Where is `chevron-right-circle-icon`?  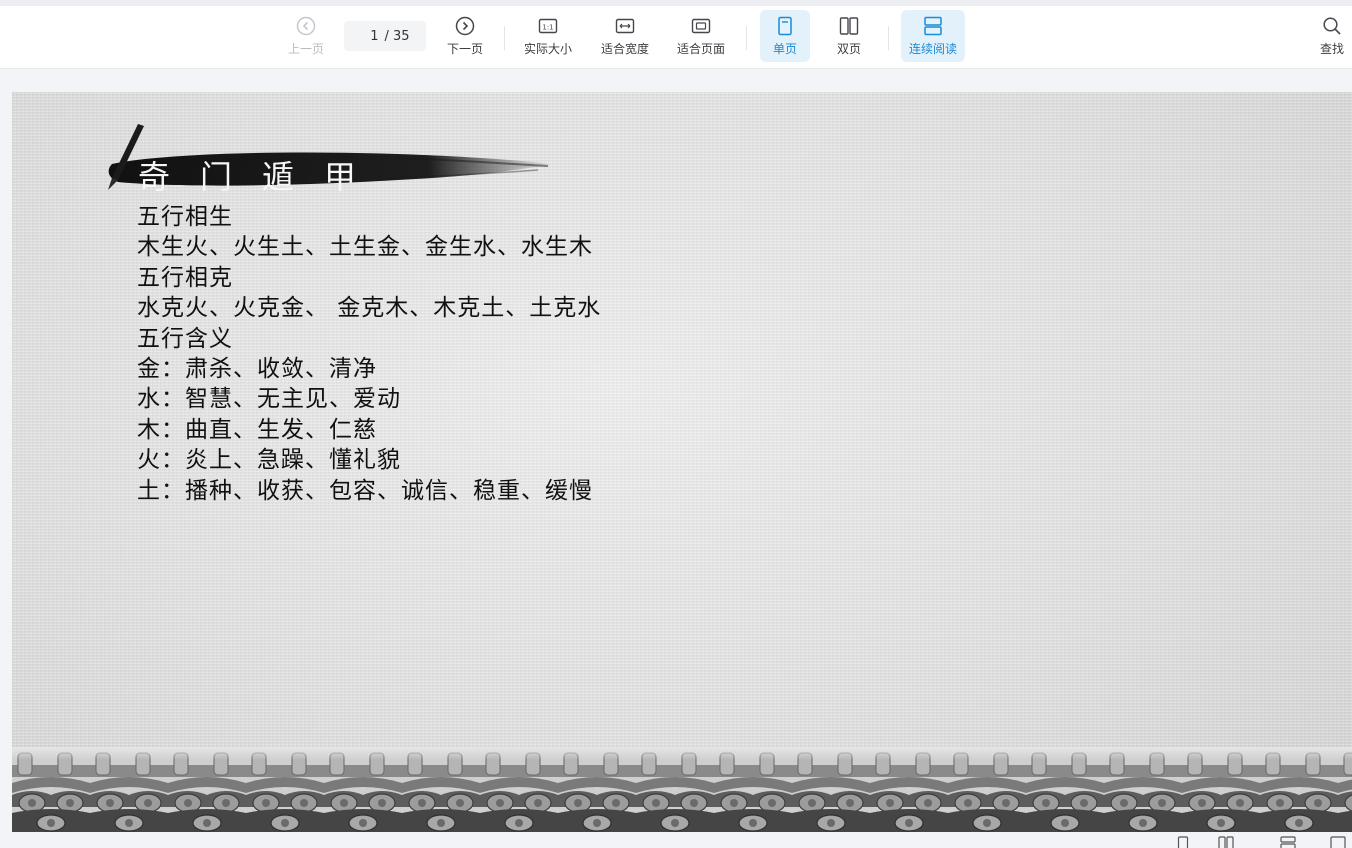
chevron-right-circle-icon is located at coordinates (465, 26).